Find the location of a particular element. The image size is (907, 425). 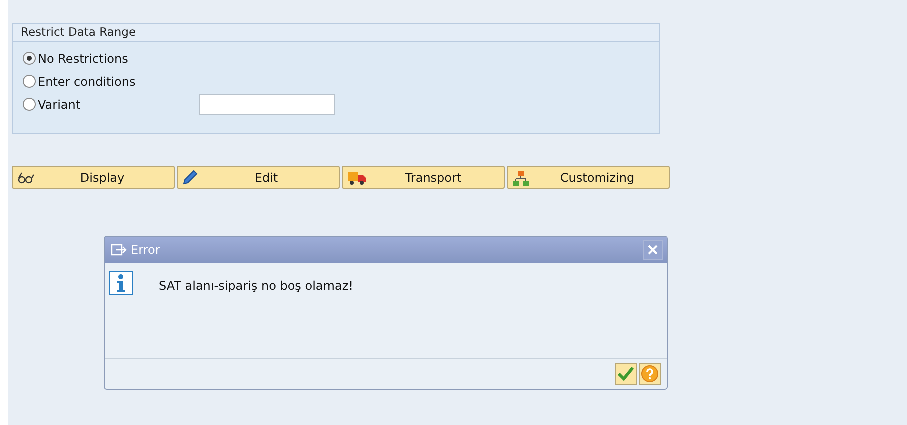

help-icon is located at coordinates (650, 374).